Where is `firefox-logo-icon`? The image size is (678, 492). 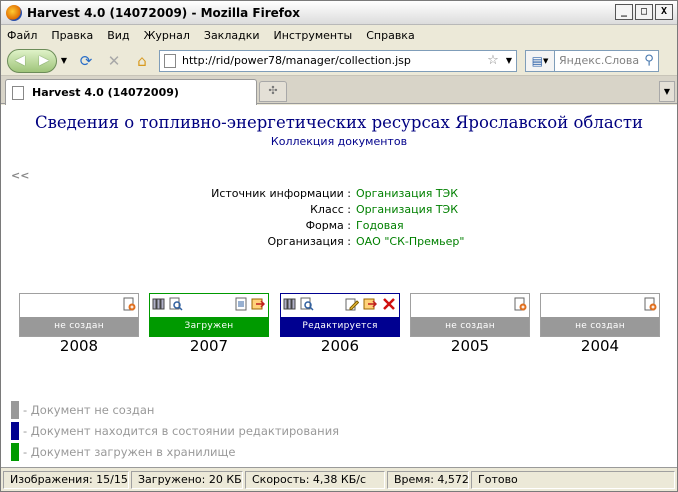 firefox-logo-icon is located at coordinates (14, 12).